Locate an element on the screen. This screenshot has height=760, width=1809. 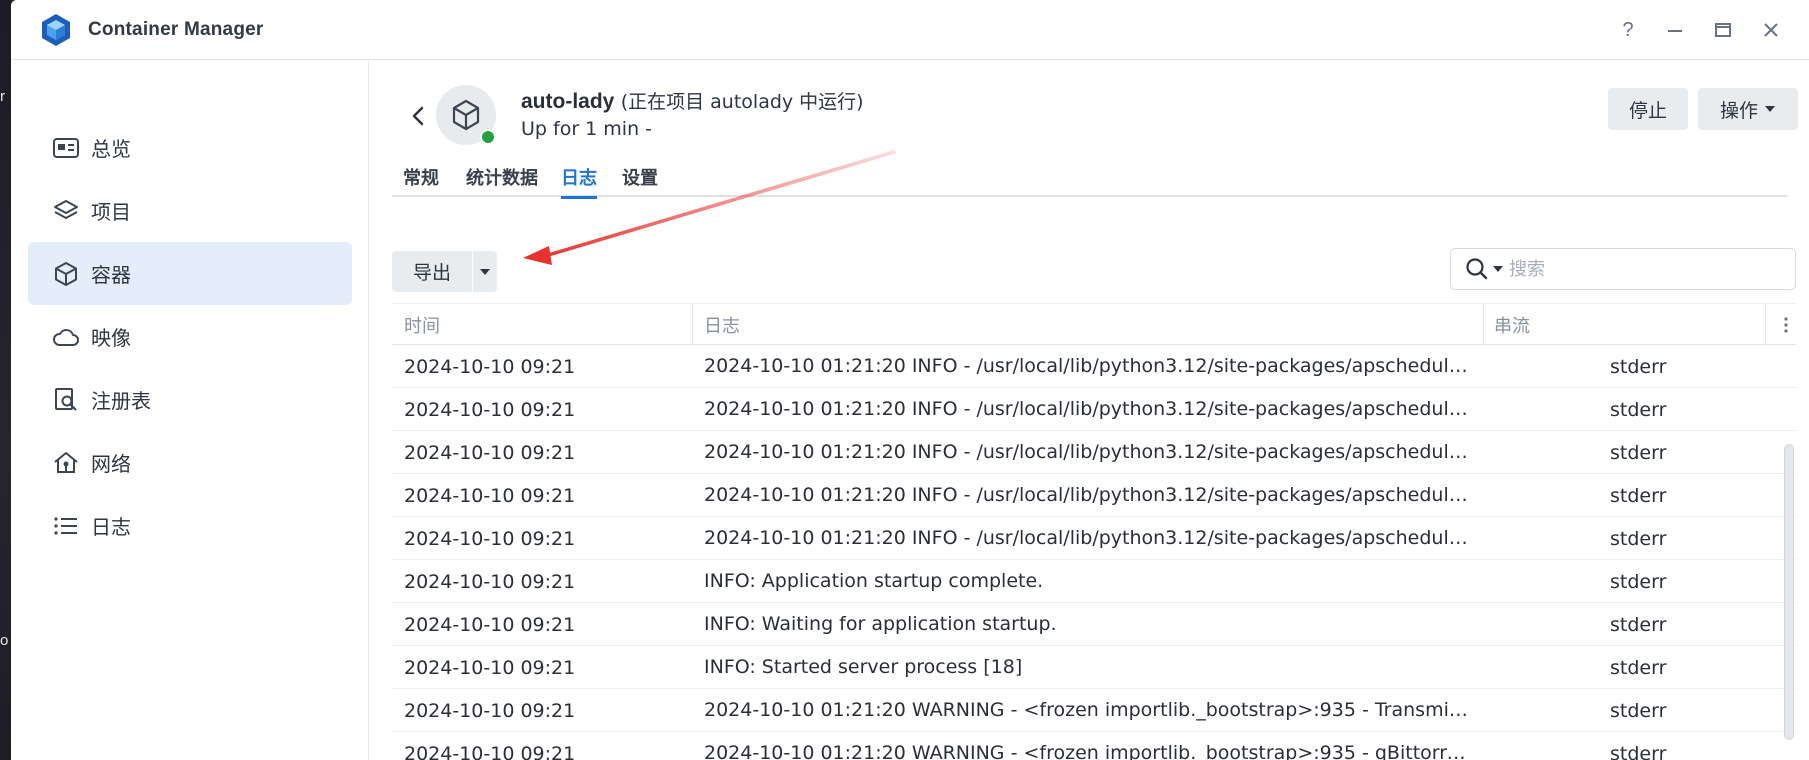
help-button: ? is located at coordinates (1628, 30).